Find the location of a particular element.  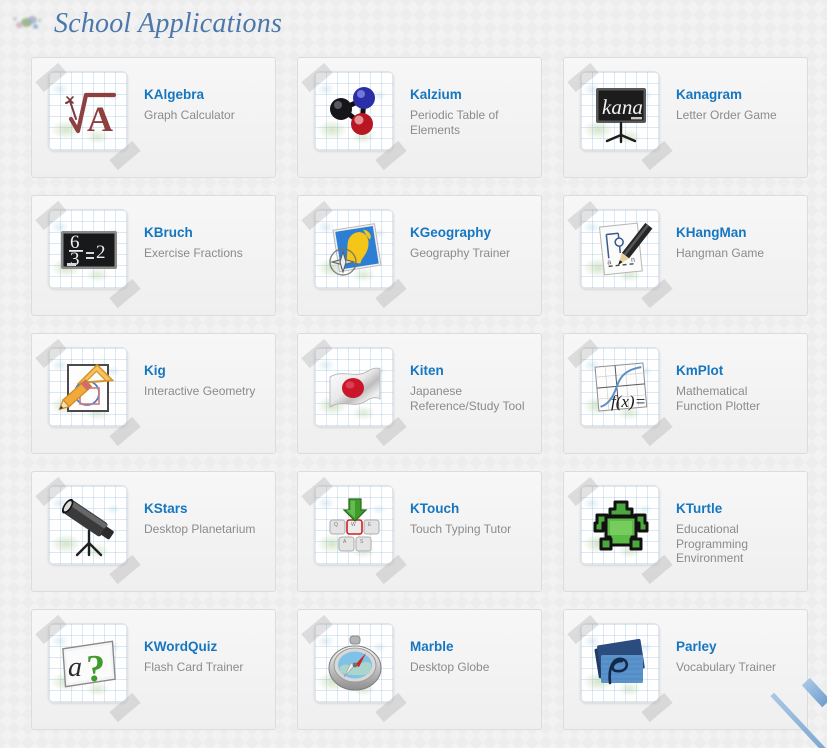

app-text: Kig Interactive Geometry is located at coordinates (194, 370).